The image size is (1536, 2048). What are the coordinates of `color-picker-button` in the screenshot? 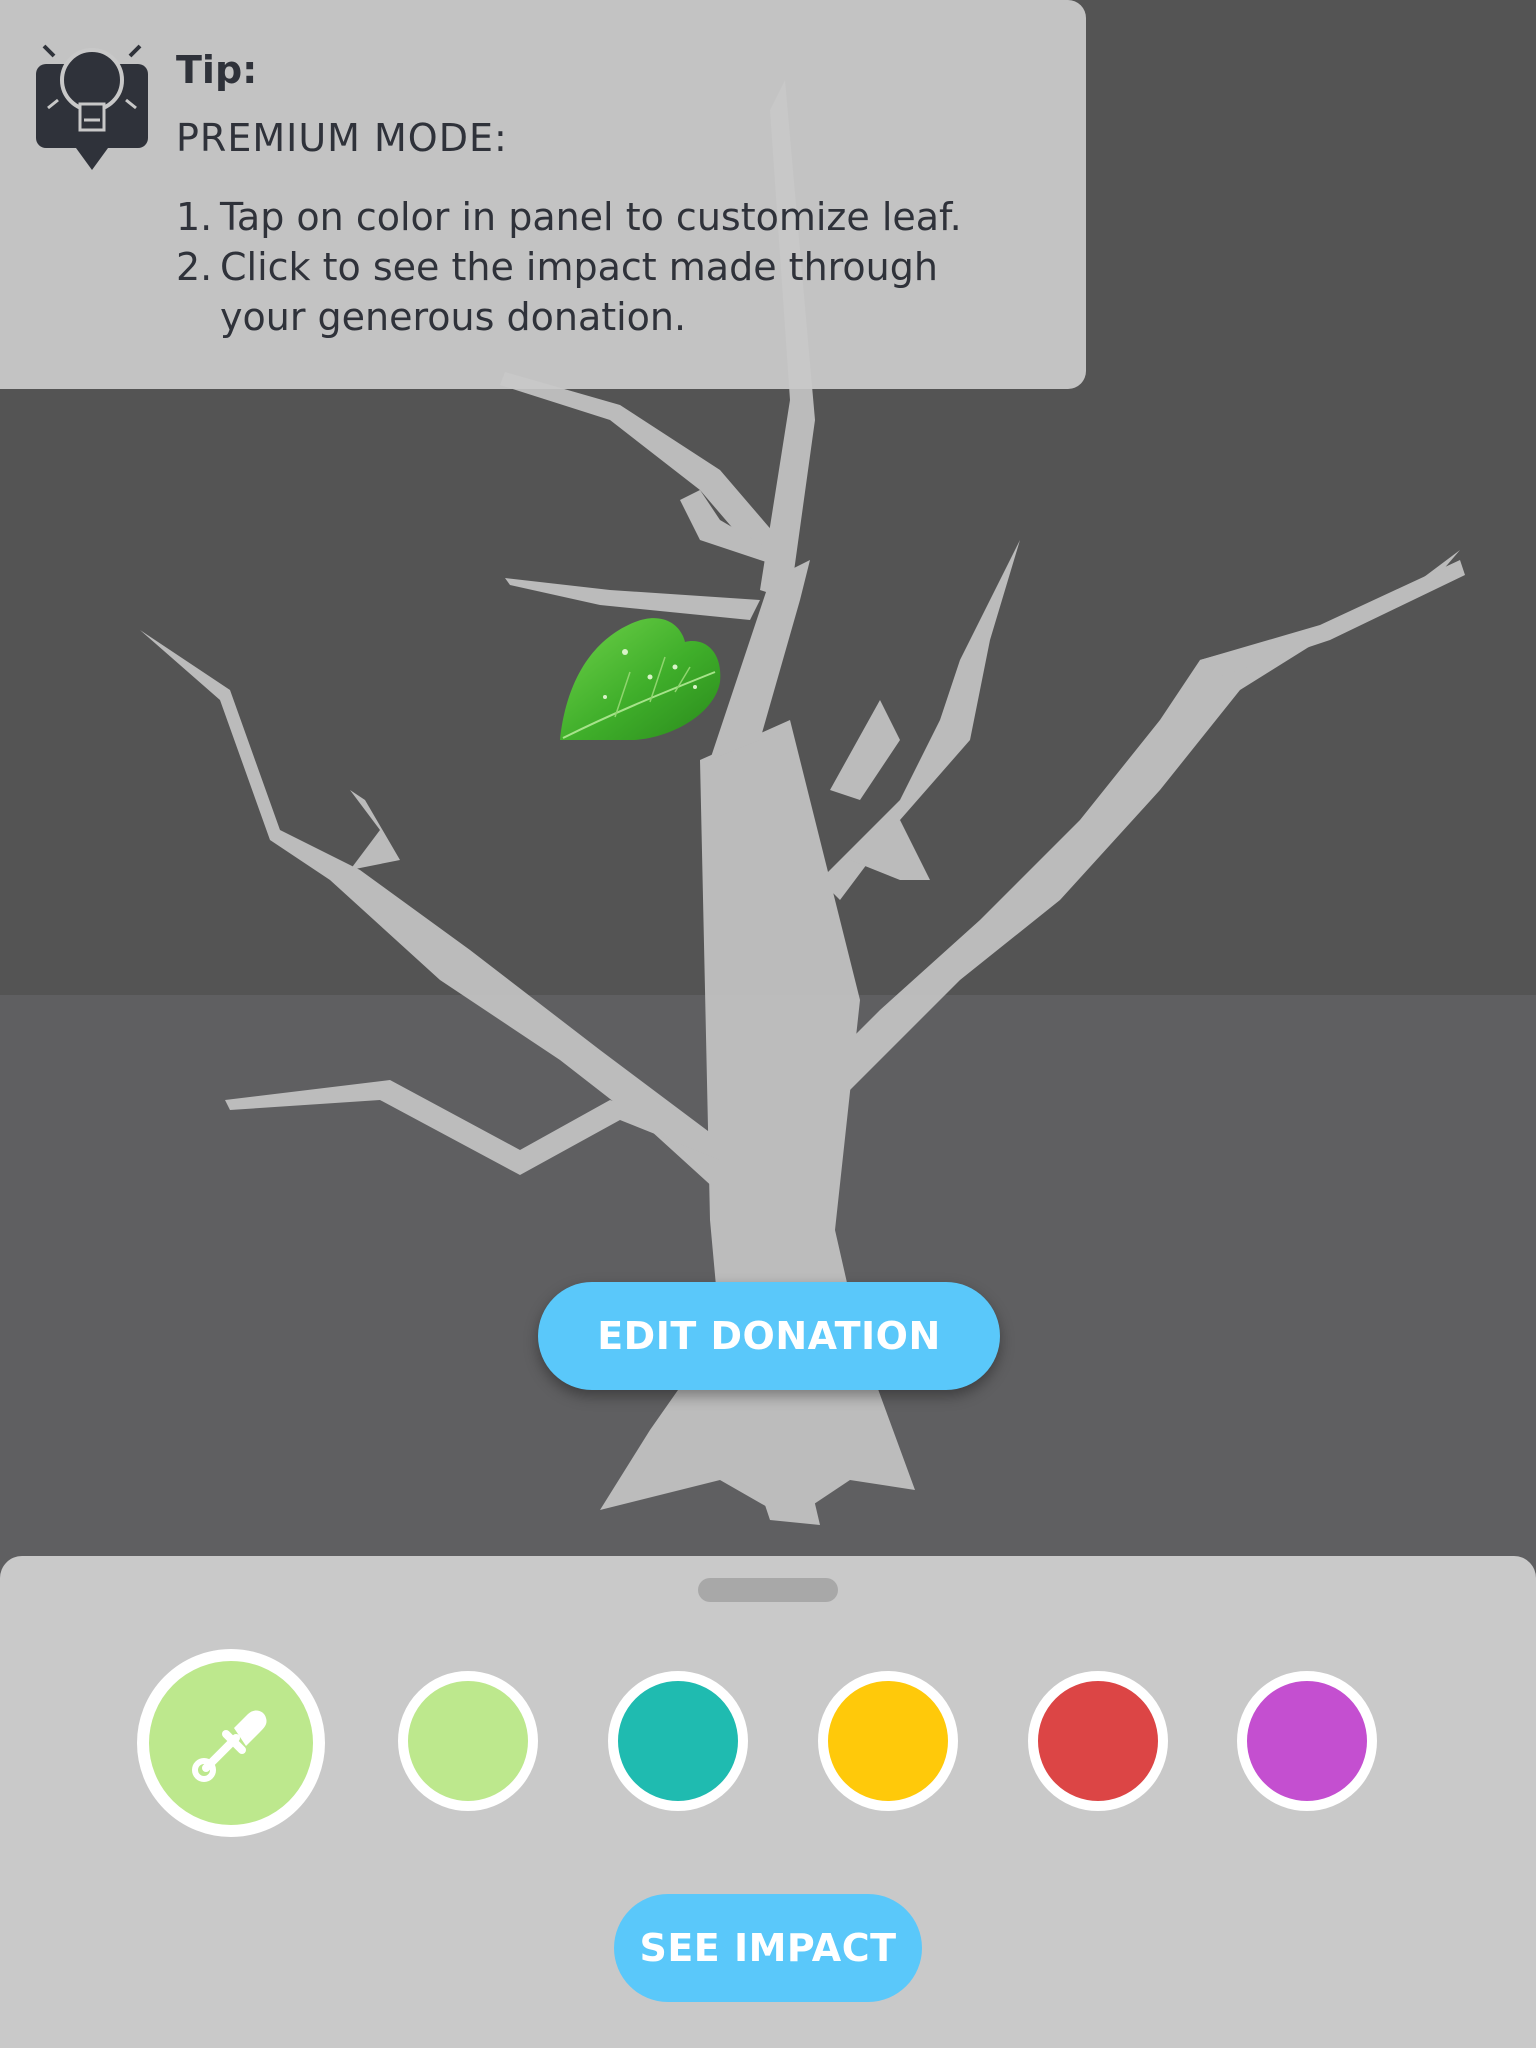 It's located at (231, 1743).